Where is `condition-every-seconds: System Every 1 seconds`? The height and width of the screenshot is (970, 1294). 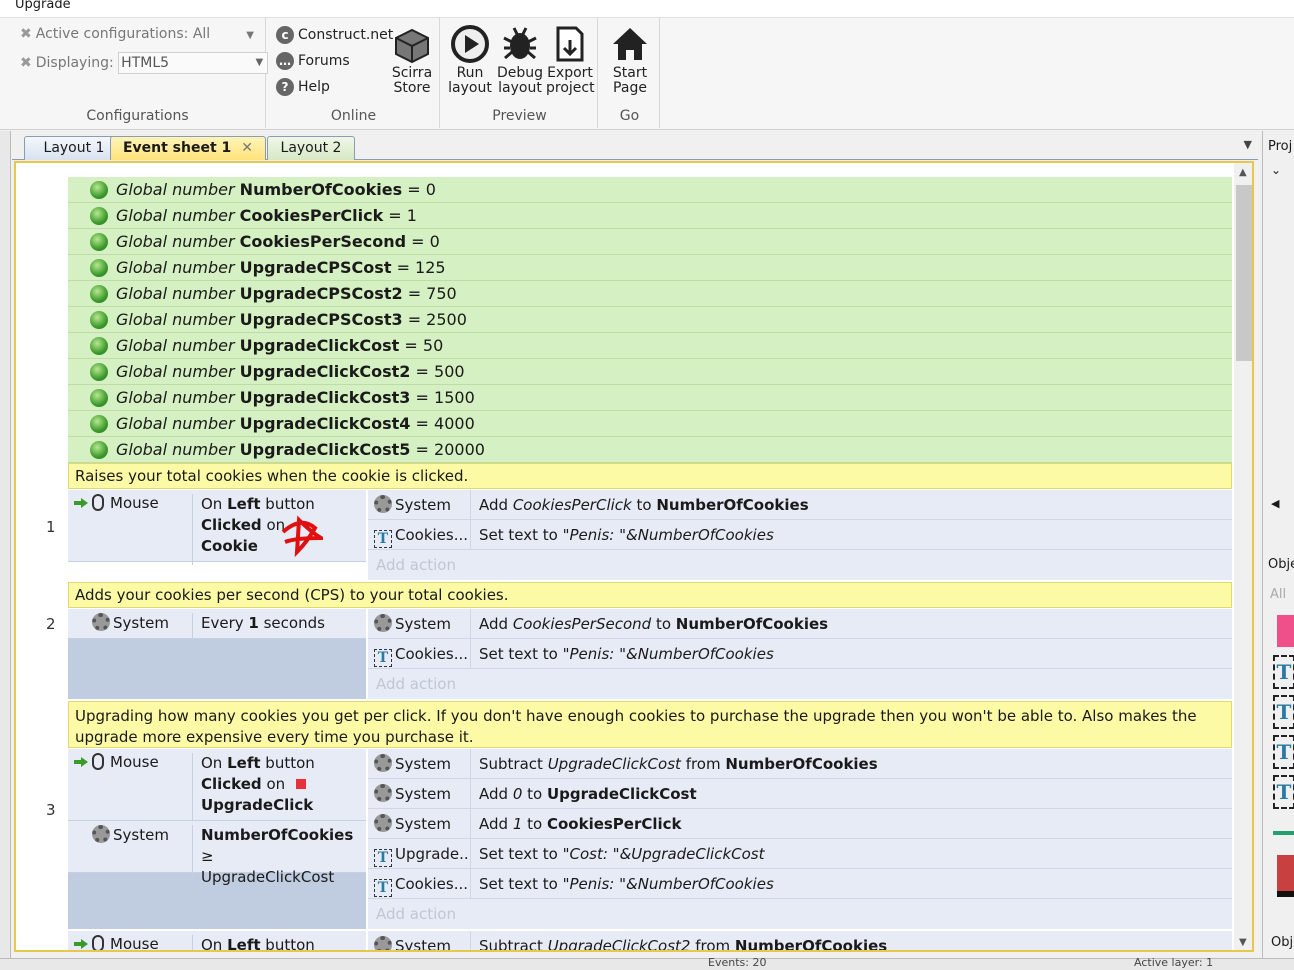
condition-every-seconds: System Every 1 seconds is located at coordinates (217, 625).